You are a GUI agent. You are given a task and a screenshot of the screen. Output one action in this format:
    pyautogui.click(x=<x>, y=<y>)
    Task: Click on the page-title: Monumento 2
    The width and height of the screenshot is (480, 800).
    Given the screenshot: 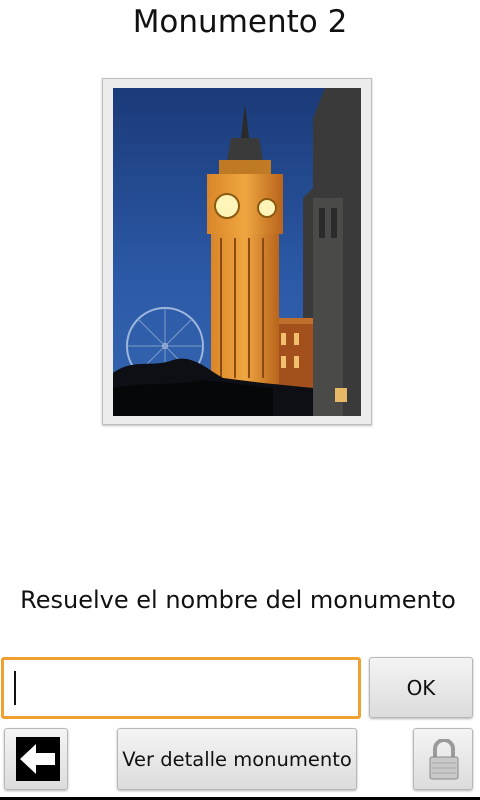 What is the action you would take?
    pyautogui.click(x=240, y=22)
    